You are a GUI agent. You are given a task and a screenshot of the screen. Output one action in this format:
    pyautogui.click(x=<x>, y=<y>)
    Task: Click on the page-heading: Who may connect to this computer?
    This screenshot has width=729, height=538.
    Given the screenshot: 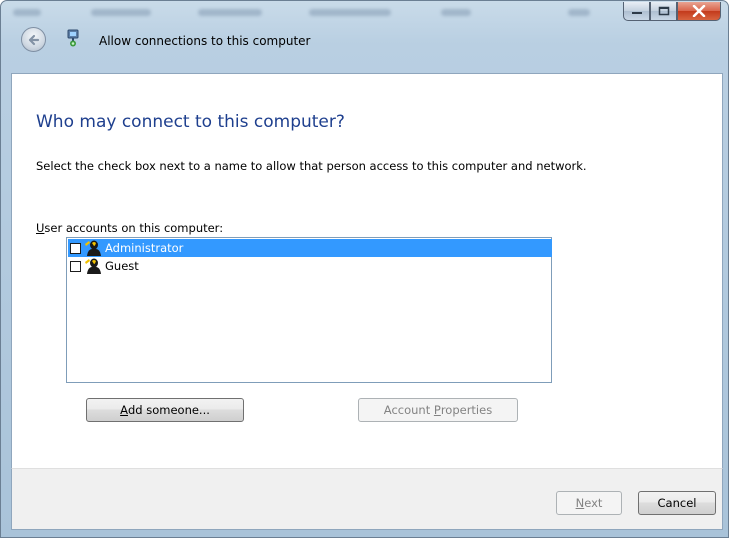 What is the action you would take?
    pyautogui.click(x=190, y=122)
    